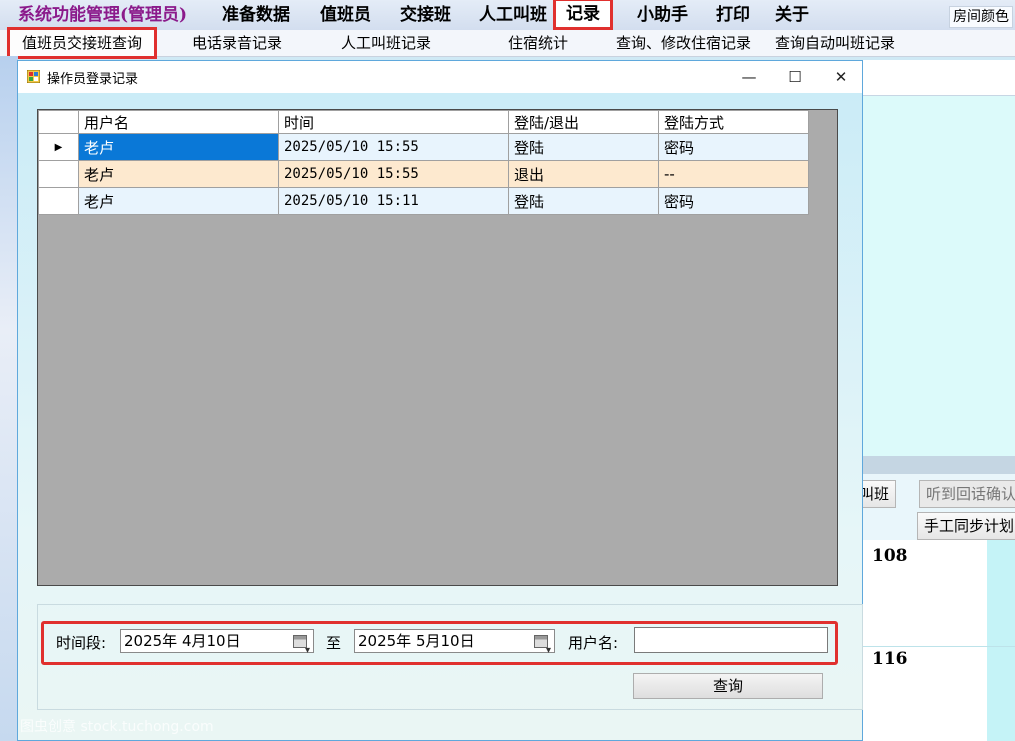 Image resolution: width=1015 pixels, height=741 pixels. I want to click on username-input, so click(731, 640).